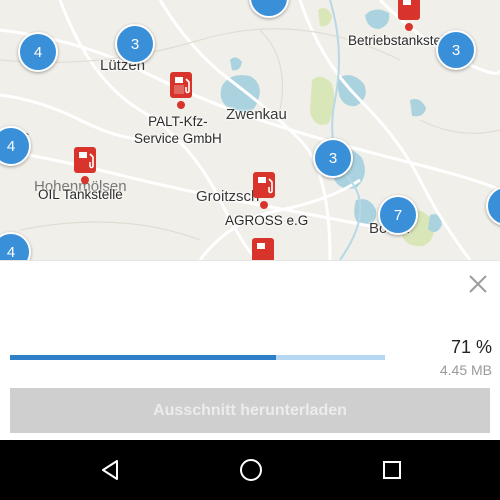  I want to click on city-label-groitzsch: Groitzsch, so click(228, 196).